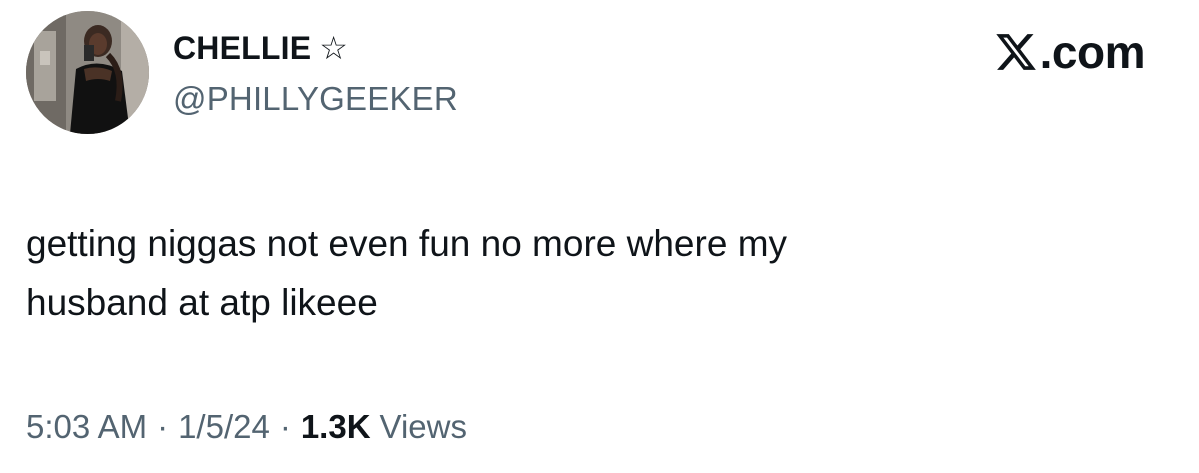 This screenshot has height=473, width=1199. Describe the element at coordinates (423, 426) in the screenshot. I see `views-label: Views` at that location.